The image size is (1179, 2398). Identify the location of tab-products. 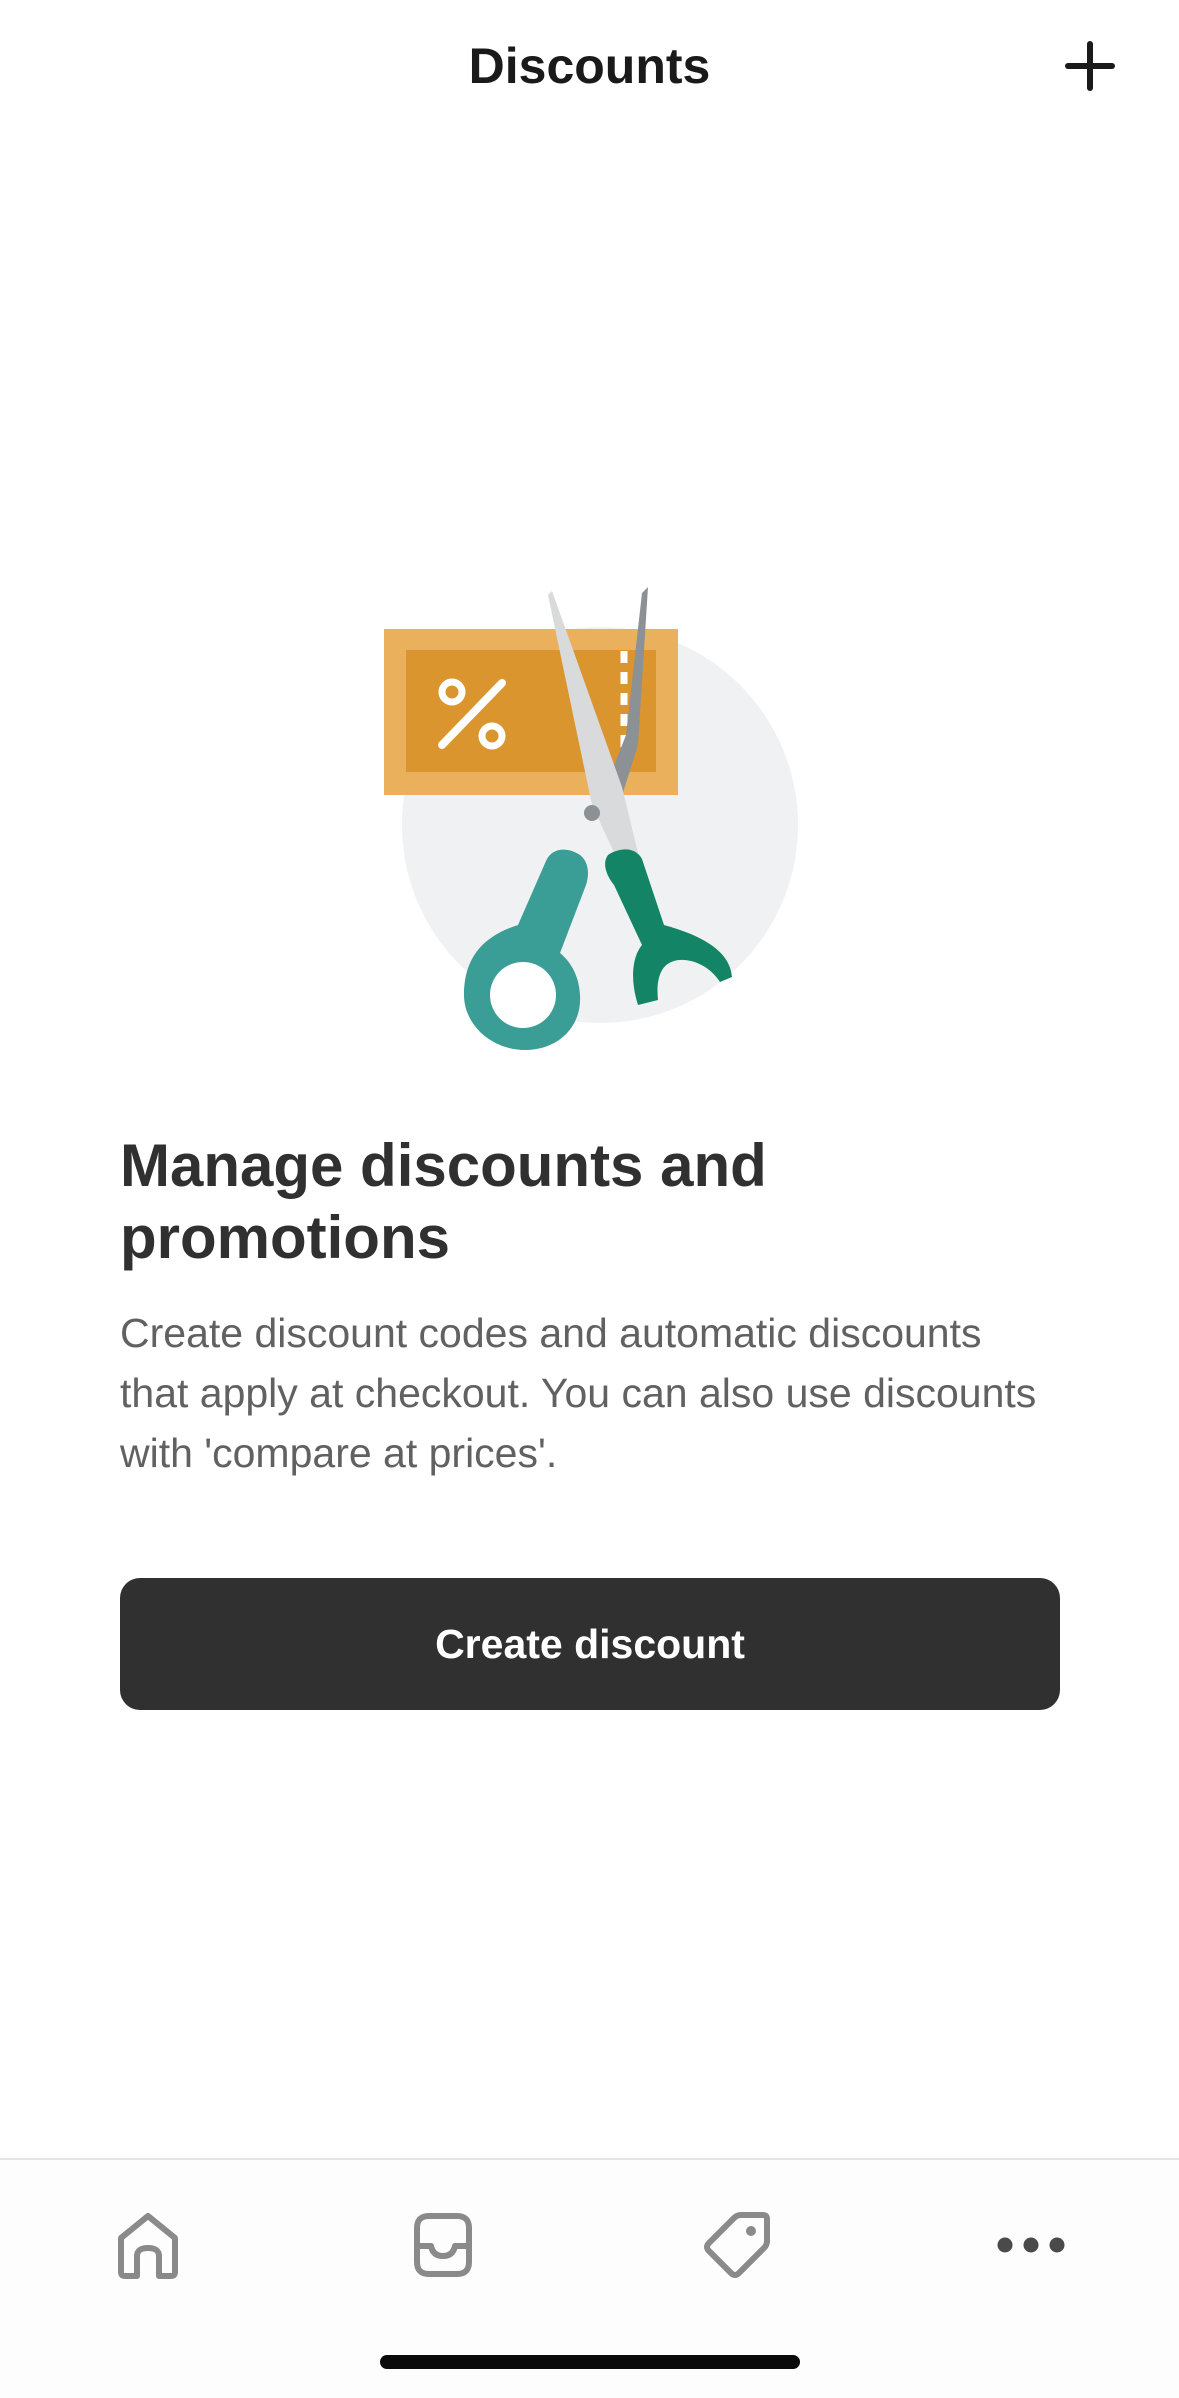
(737, 2245).